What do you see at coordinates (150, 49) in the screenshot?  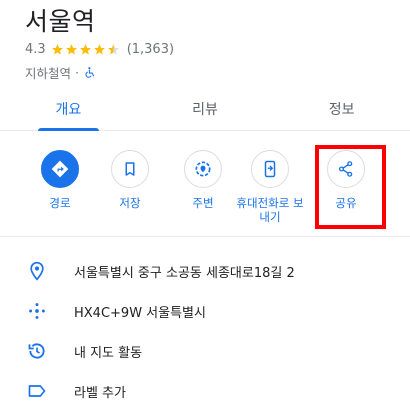 I see `review-count-link: (1,363)` at bounding box center [150, 49].